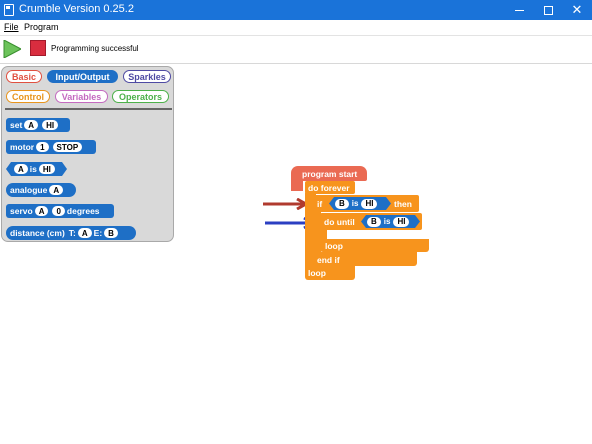  Describe the element at coordinates (296, 10) in the screenshot. I see `title-bar: Crumble Version 0.25.2 ✕` at that location.